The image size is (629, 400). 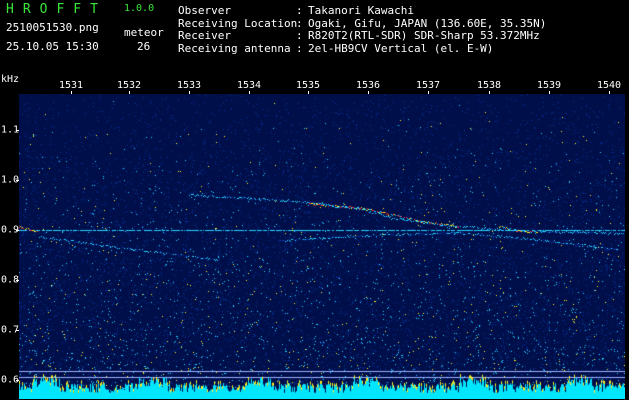 What do you see at coordinates (56, 9) in the screenshot?
I see `app-brand: HROFFT` at bounding box center [56, 9].